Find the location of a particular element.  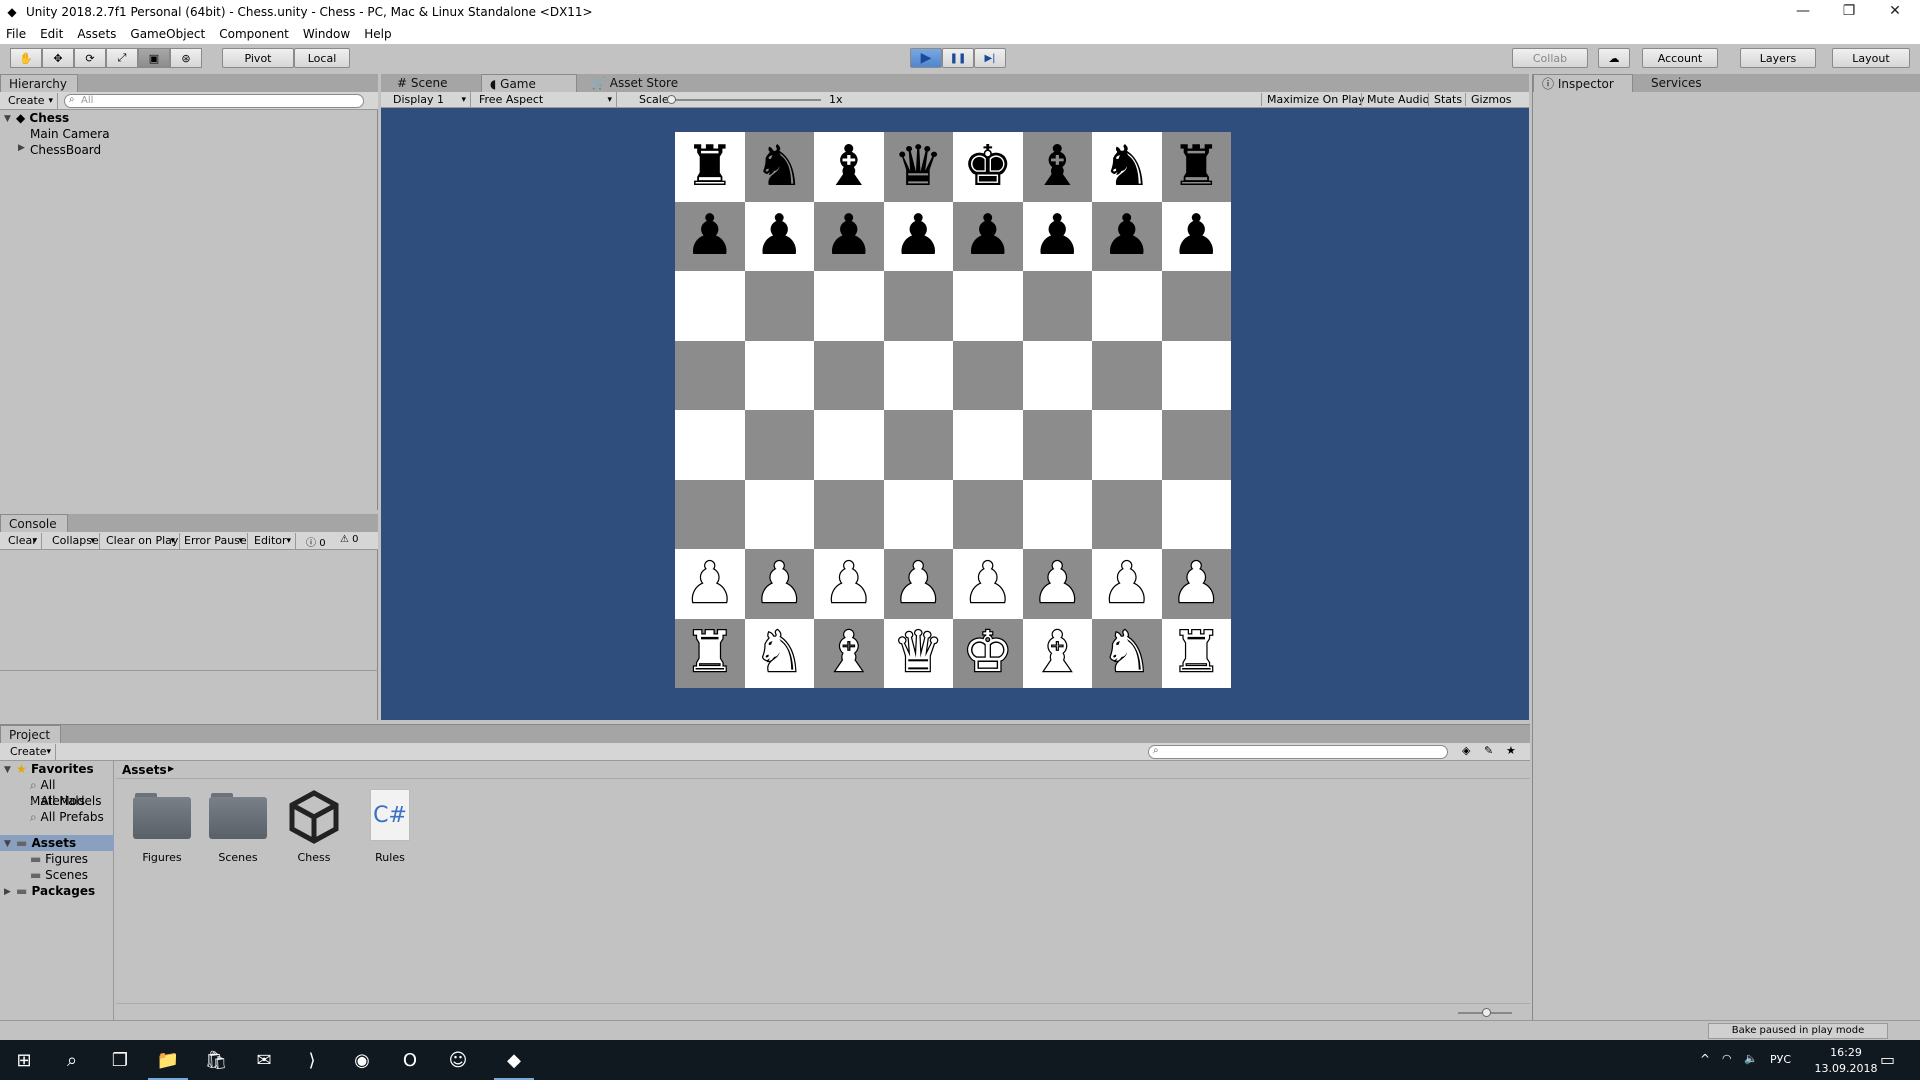

favorite-all-materials: ⌕ All Materials is located at coordinates (71, 792).